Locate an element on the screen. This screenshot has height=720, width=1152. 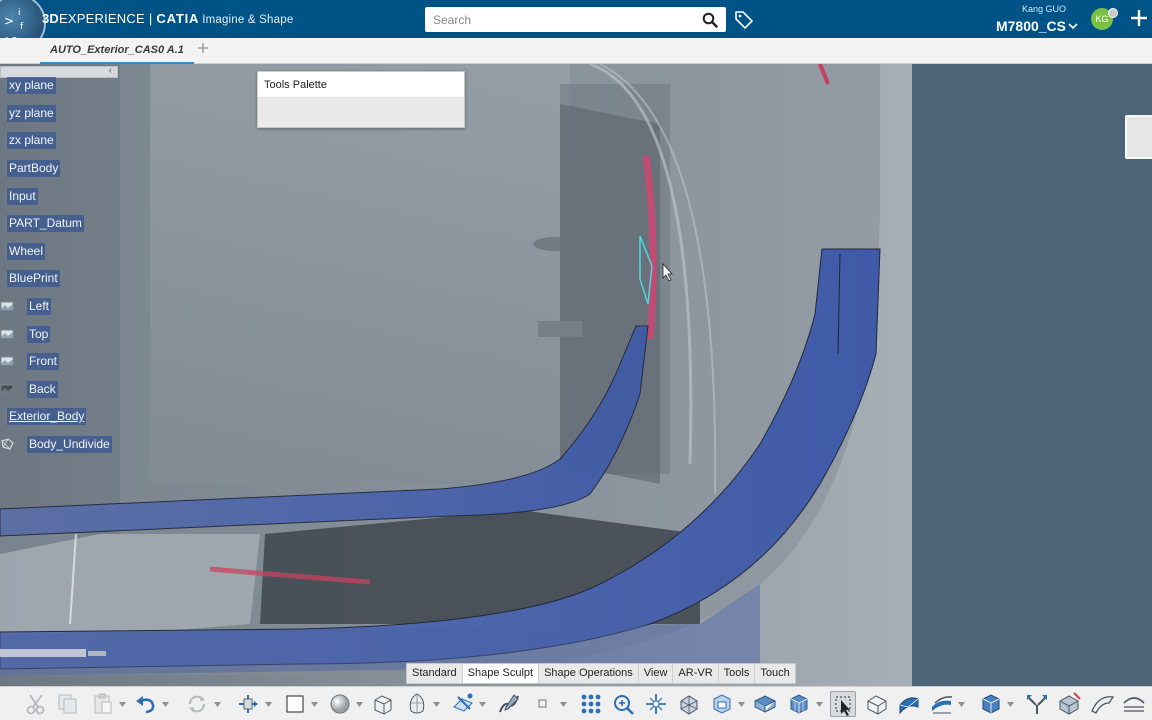
compass-letter: > is located at coordinates (9, 21).